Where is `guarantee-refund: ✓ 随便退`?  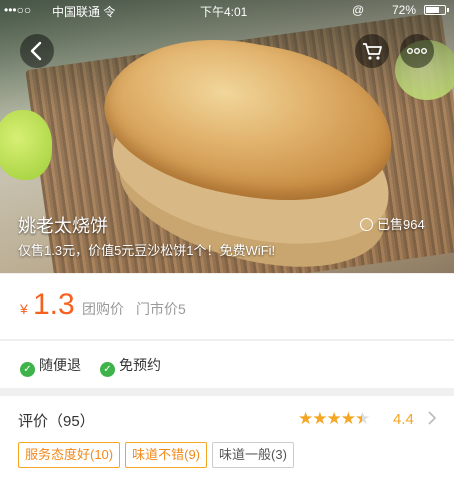
guarantee-refund: ✓ 随便退 is located at coordinates (50, 366).